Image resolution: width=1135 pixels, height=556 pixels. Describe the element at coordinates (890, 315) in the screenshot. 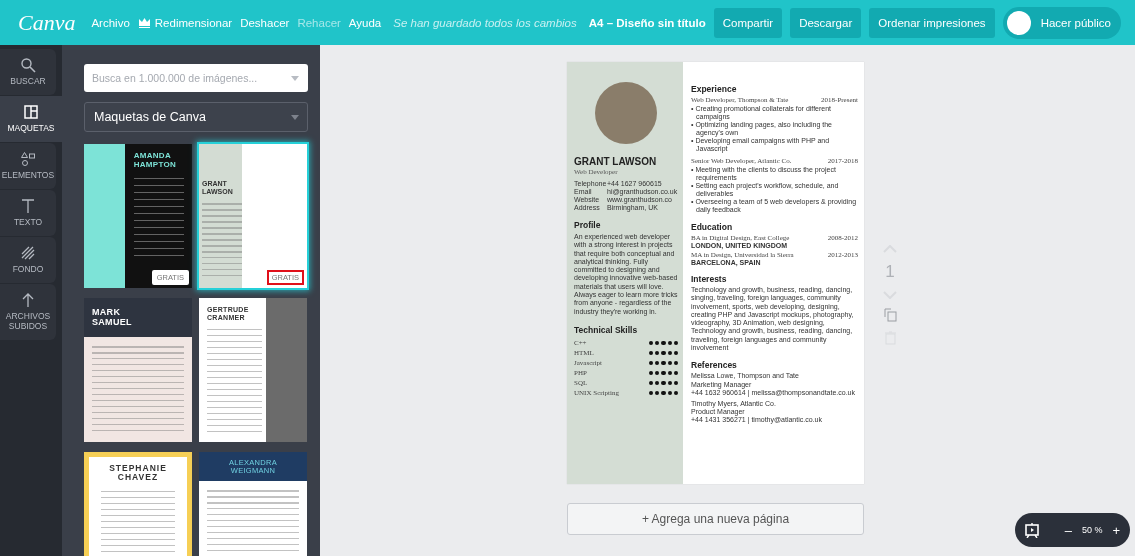

I see `copy-icon` at that location.